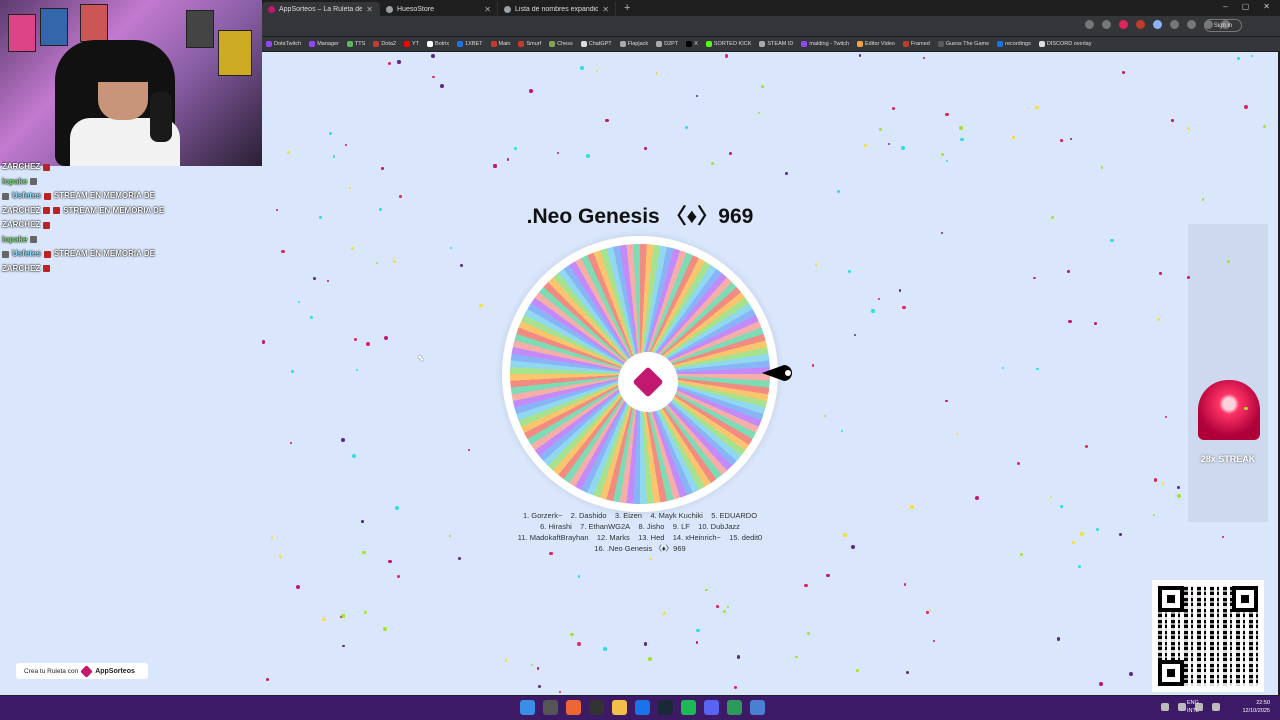  Describe the element at coordinates (469, 44) in the screenshot. I see `bookmark-item: 1XBET` at that location.